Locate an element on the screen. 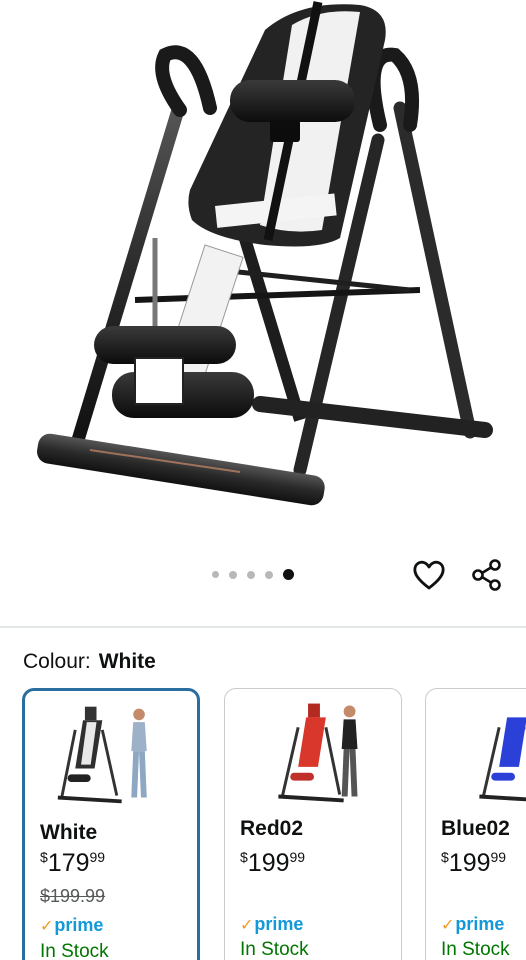 Image resolution: width=526 pixels, height=960 pixels. selected-colour-value: White is located at coordinates (127, 661).